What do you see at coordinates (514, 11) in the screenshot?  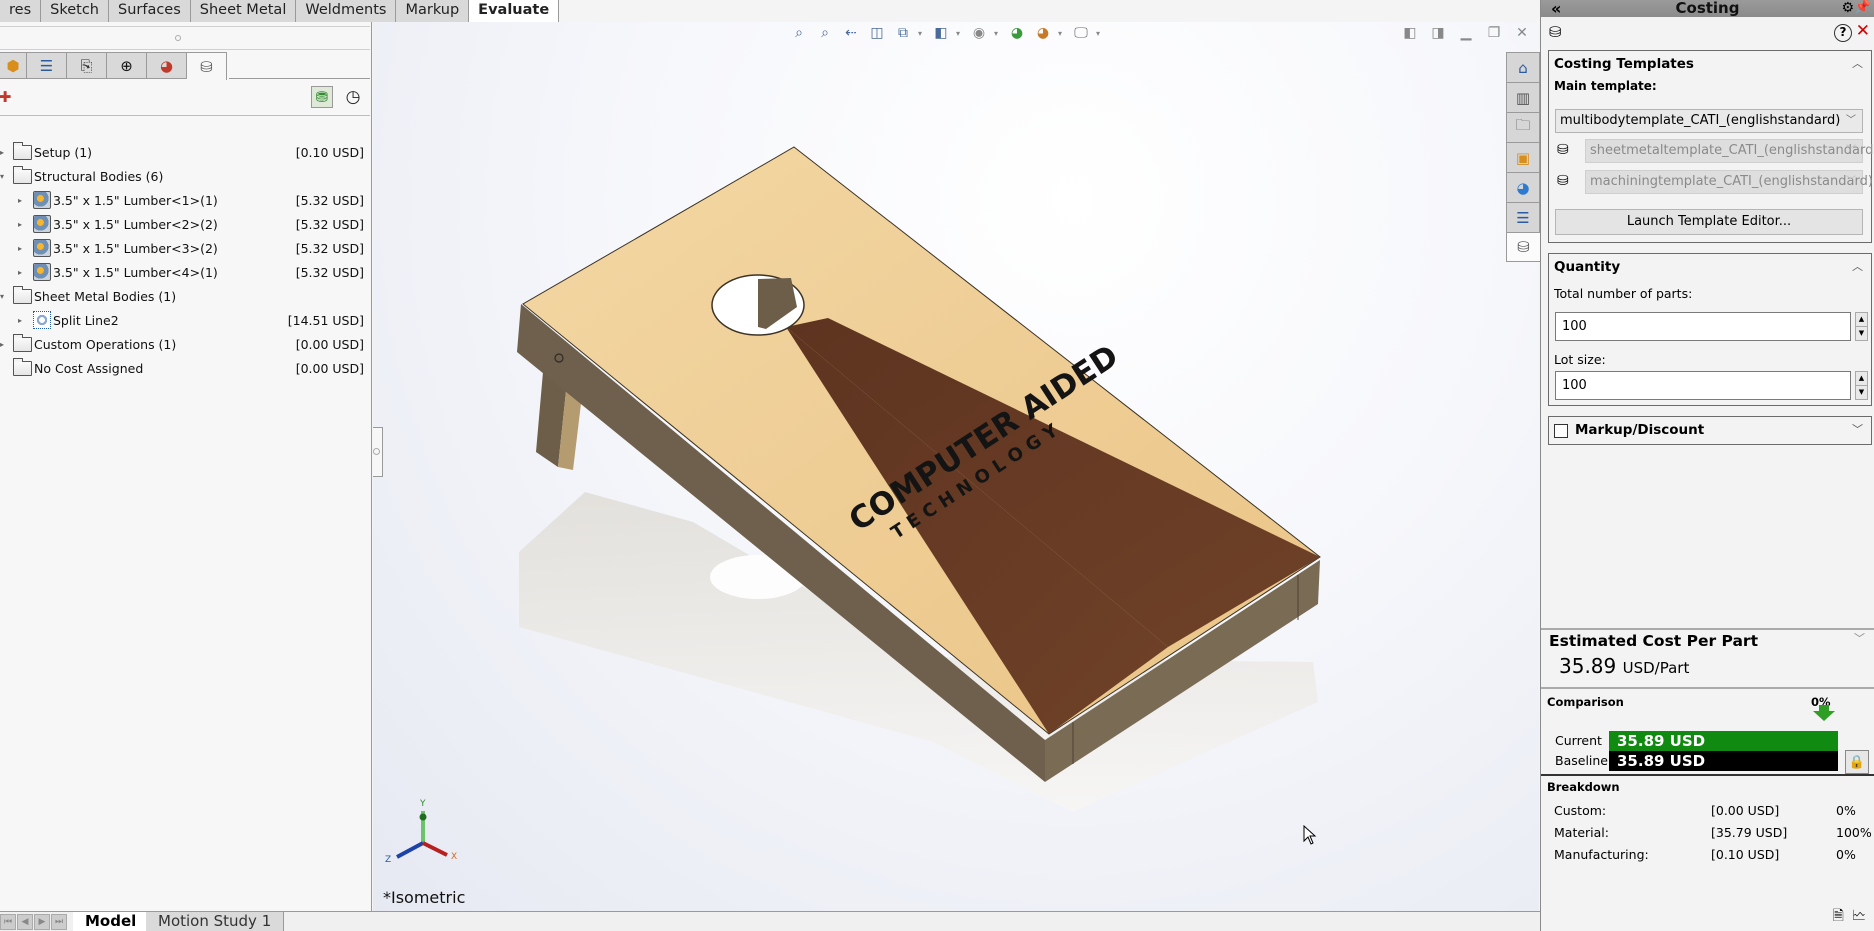 I see `tab-evaluate: Evaluate` at bounding box center [514, 11].